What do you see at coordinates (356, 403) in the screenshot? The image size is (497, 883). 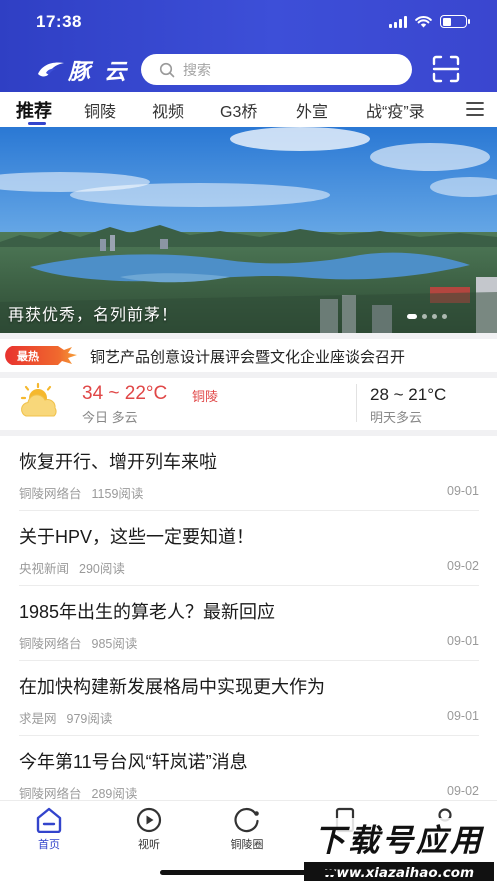 I see `weather-divider` at bounding box center [356, 403].